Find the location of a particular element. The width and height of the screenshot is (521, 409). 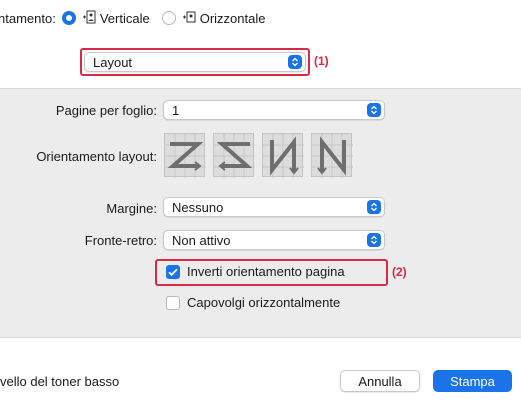

border-value: Nessuno is located at coordinates (198, 207).